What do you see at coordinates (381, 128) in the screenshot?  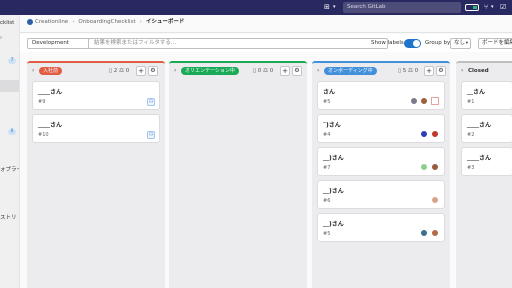 I see `issue-card: ˜)さん #4` at bounding box center [381, 128].